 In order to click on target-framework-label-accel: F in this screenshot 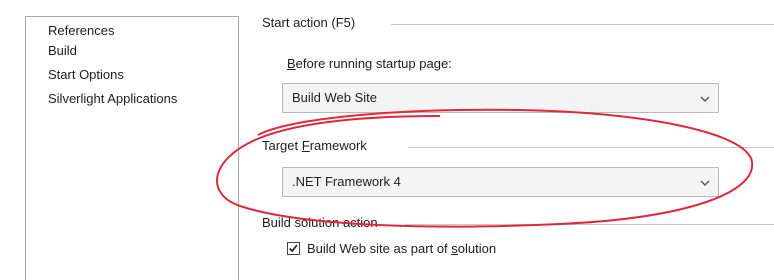, I will do `click(305, 145)`.